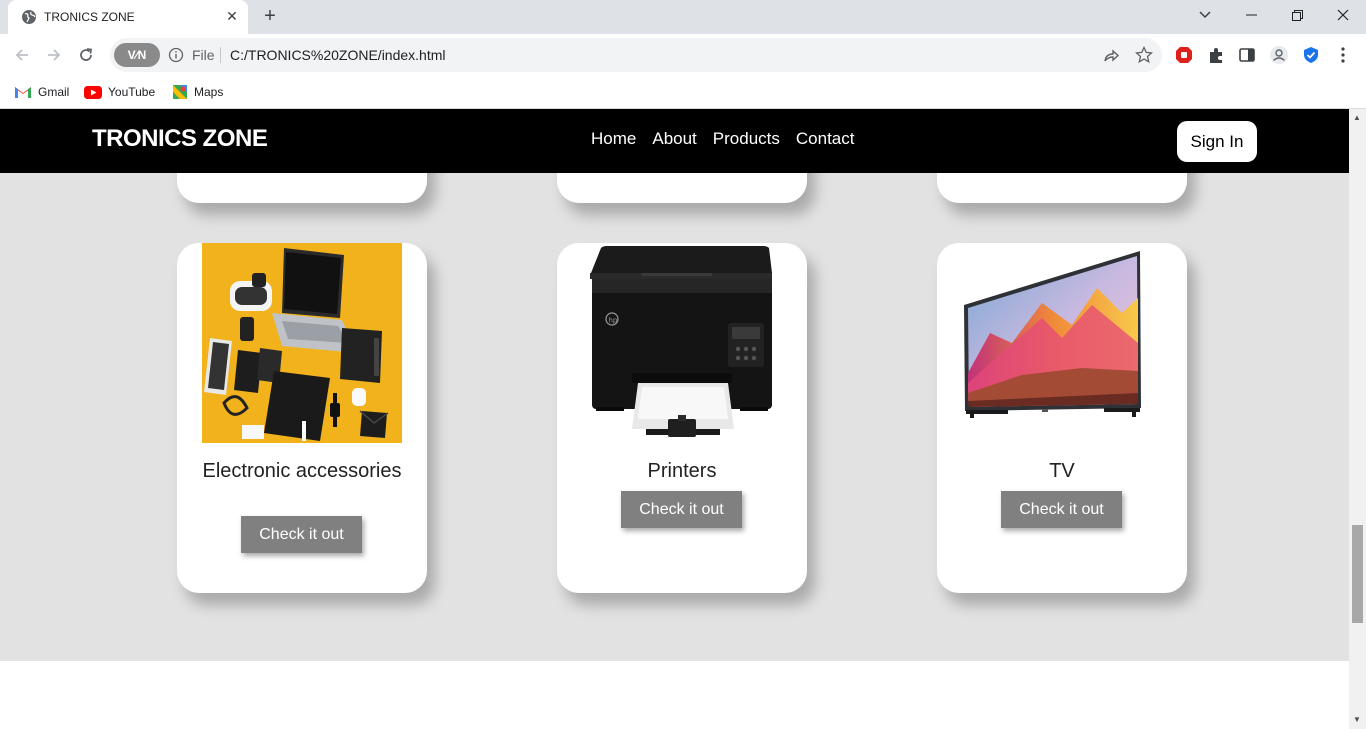 The height and width of the screenshot is (729, 1366). Describe the element at coordinates (29, 17) in the screenshot. I see `globe-icon` at that location.